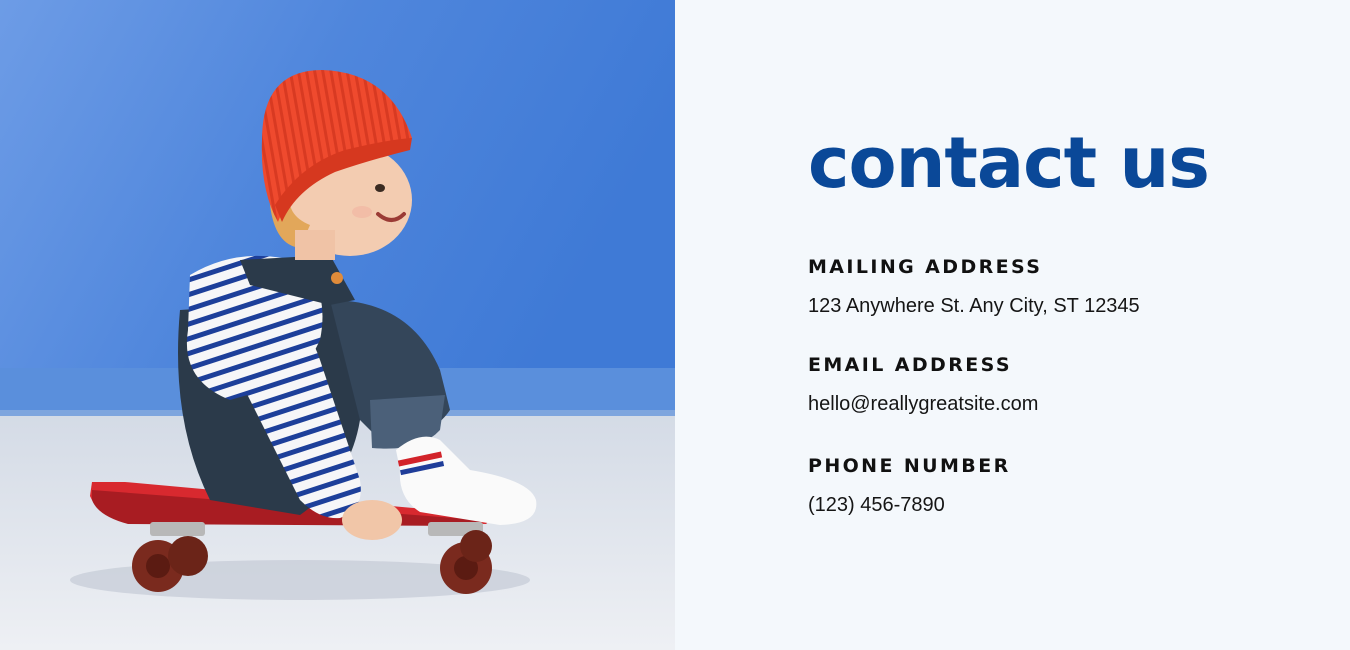  What do you see at coordinates (876, 505) in the screenshot?
I see `phone-number-value: (123) 456-7890` at bounding box center [876, 505].